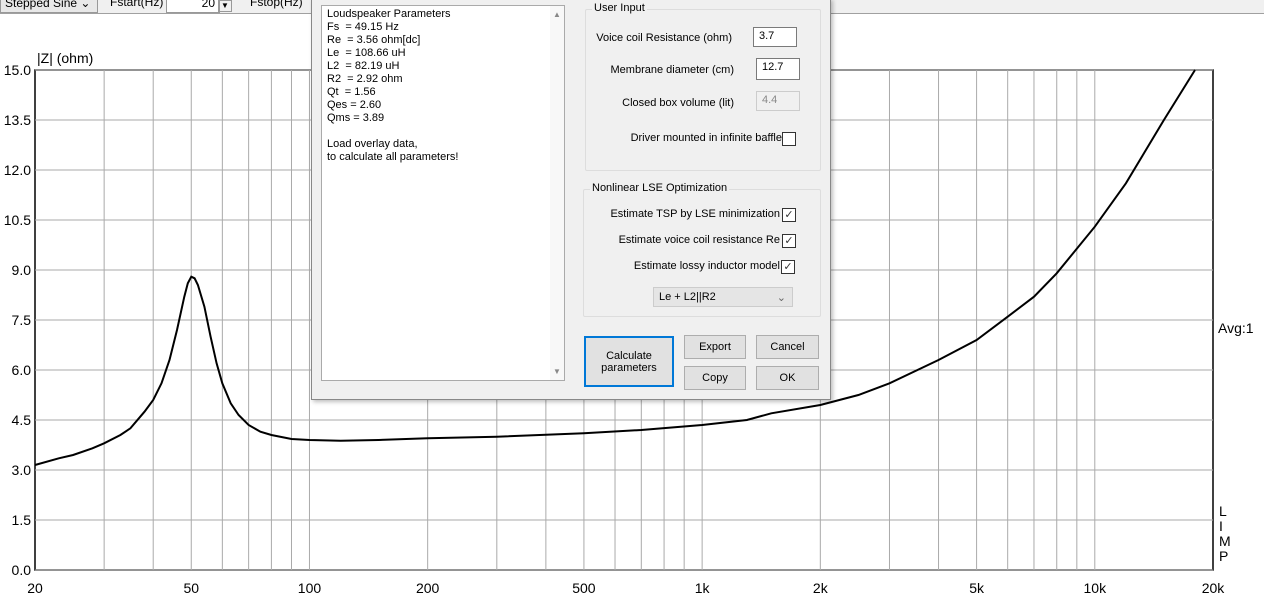 The image size is (1264, 599). I want to click on y-tick-label: 0.0, so click(22, 570).